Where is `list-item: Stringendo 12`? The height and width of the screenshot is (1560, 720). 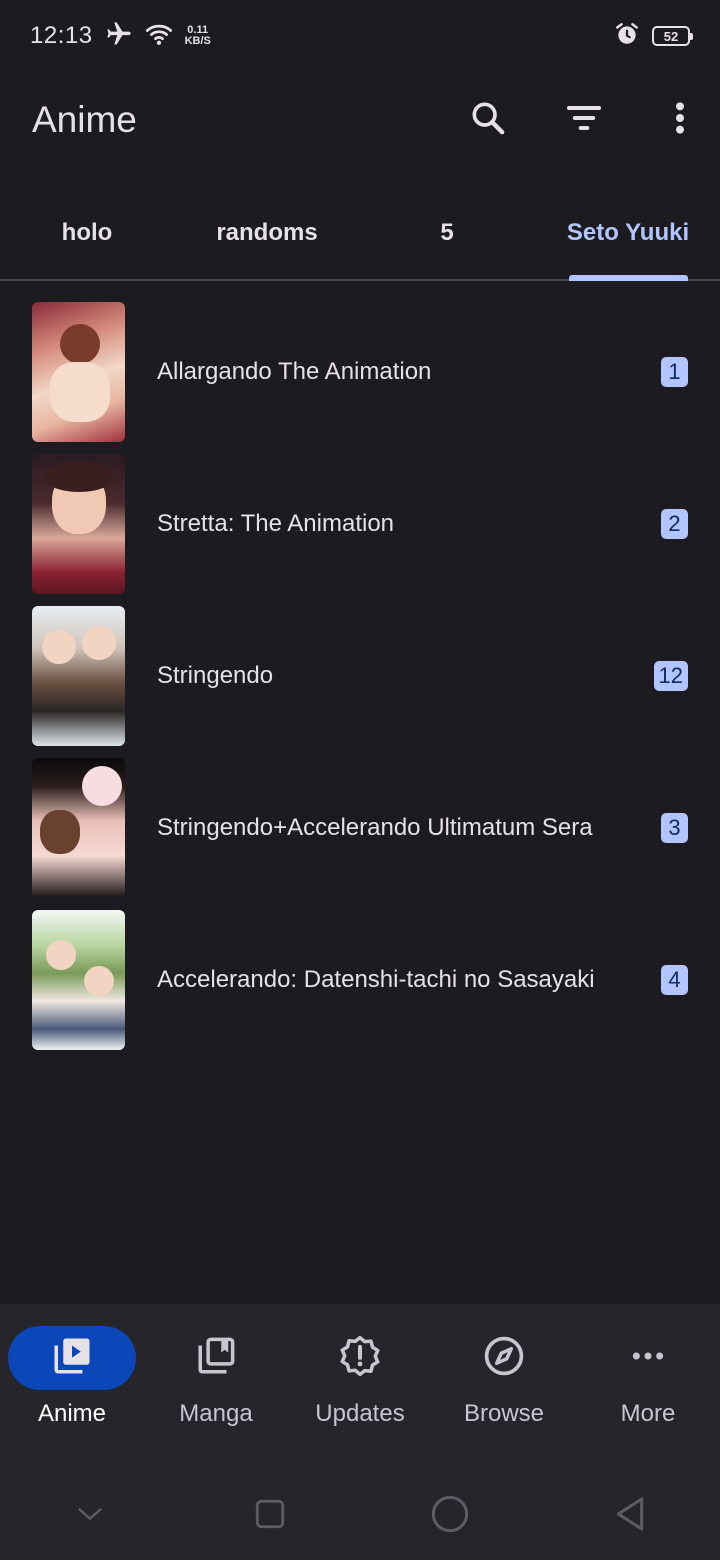
list-item: Stringendo 12 is located at coordinates (360, 676).